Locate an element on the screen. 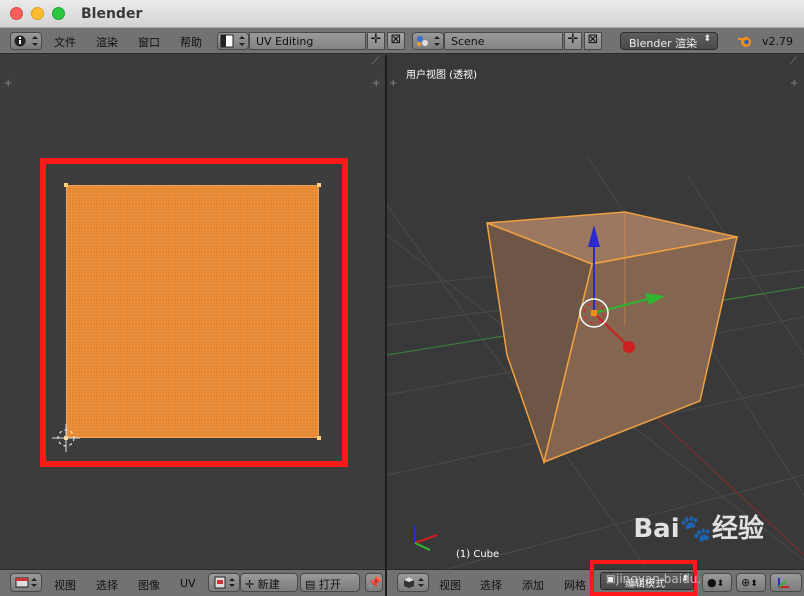 The height and width of the screenshot is (596, 804). manipulator-icon is located at coordinates (783, 583).